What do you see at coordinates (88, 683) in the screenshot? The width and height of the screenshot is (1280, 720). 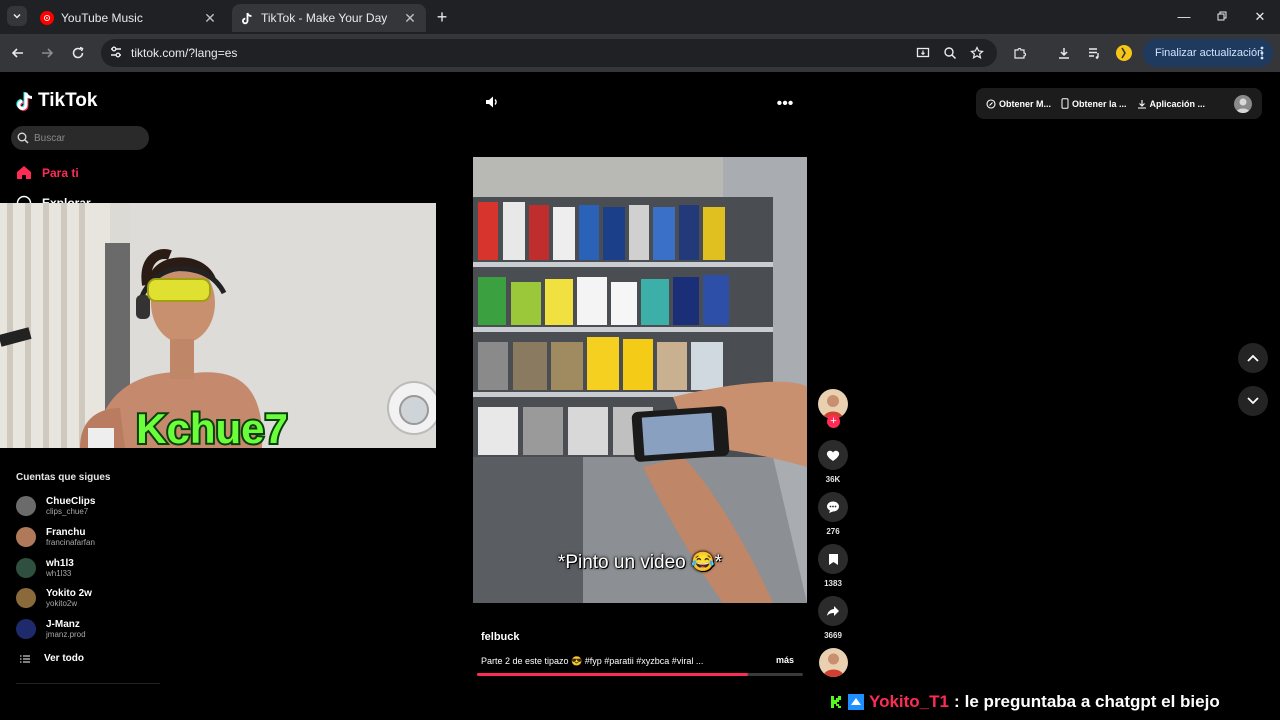 I see `divider` at bounding box center [88, 683].